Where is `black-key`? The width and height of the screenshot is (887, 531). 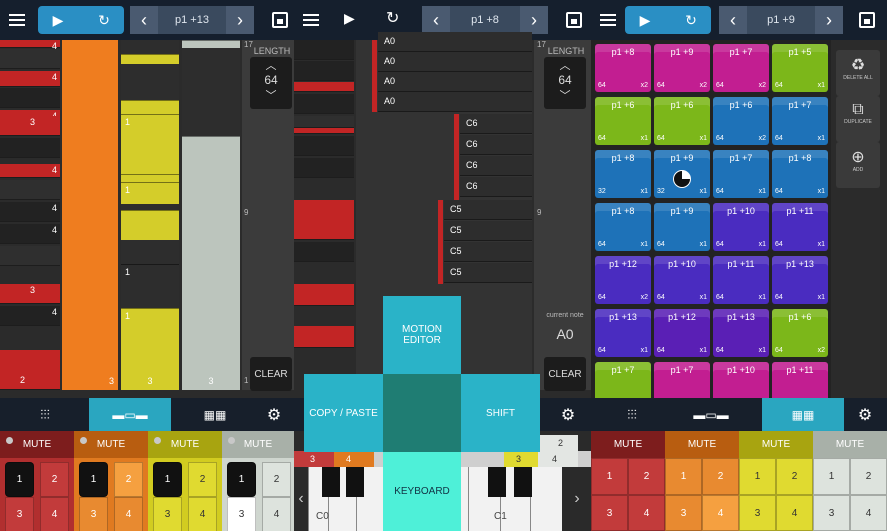 black-key is located at coordinates (523, 482).